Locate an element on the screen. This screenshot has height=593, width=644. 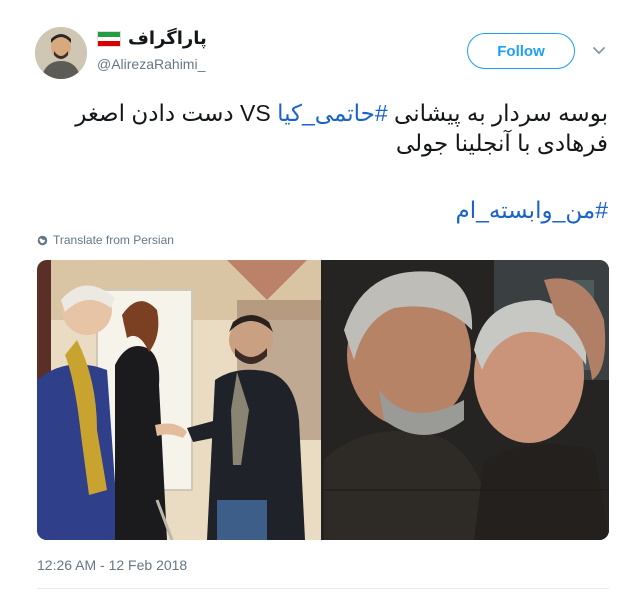
translate-label: Translate from Persian is located at coordinates (113, 240).